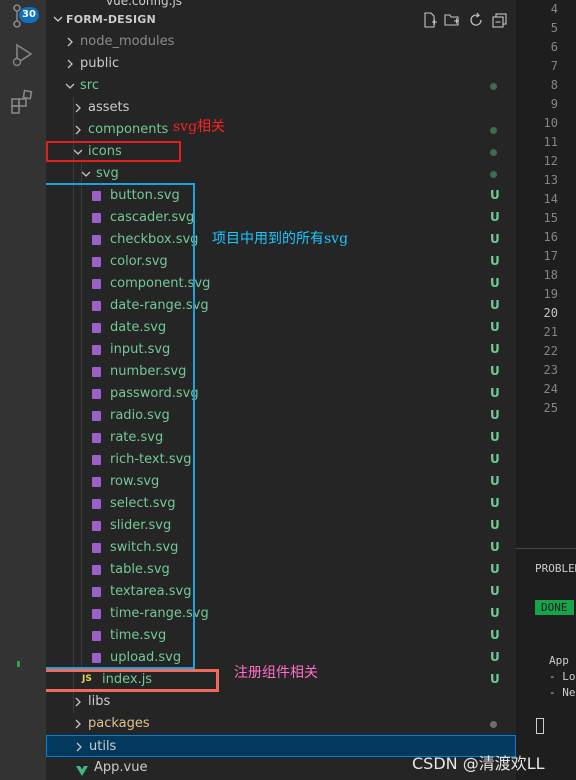 The width and height of the screenshot is (576, 780). What do you see at coordinates (554, 66) in the screenshot?
I see `line-number: 7` at bounding box center [554, 66].